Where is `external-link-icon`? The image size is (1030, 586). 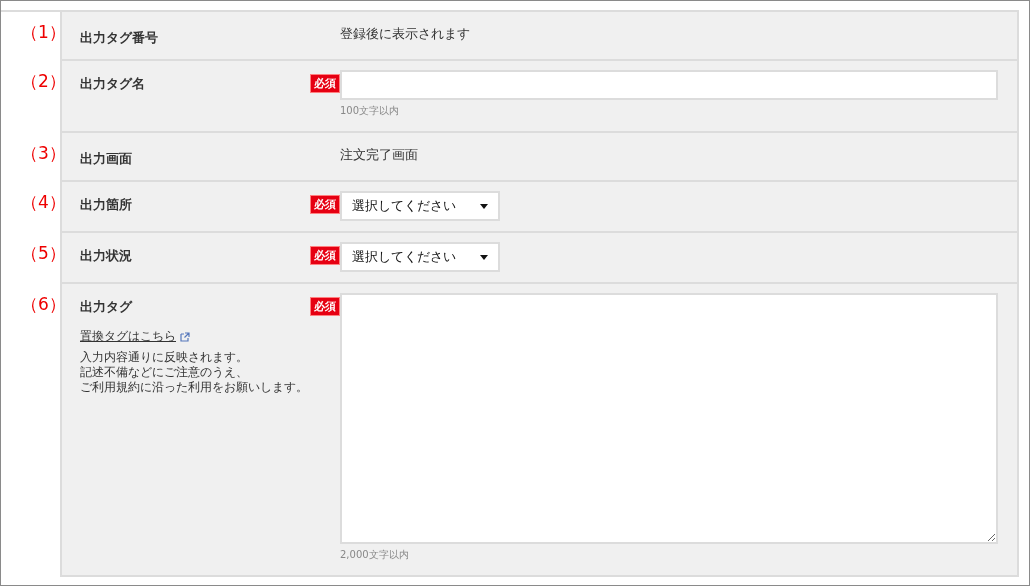
external-link-icon is located at coordinates (185, 336).